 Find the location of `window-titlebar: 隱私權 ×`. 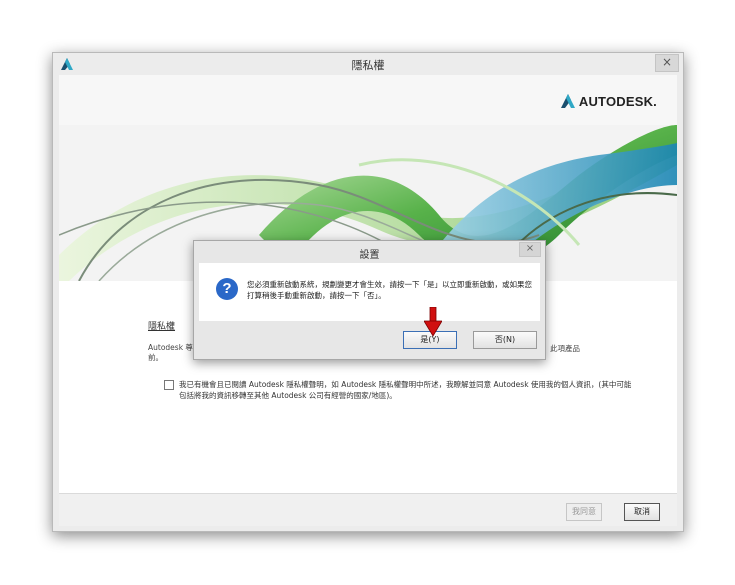

window-titlebar: 隱私權 × is located at coordinates (368, 64).